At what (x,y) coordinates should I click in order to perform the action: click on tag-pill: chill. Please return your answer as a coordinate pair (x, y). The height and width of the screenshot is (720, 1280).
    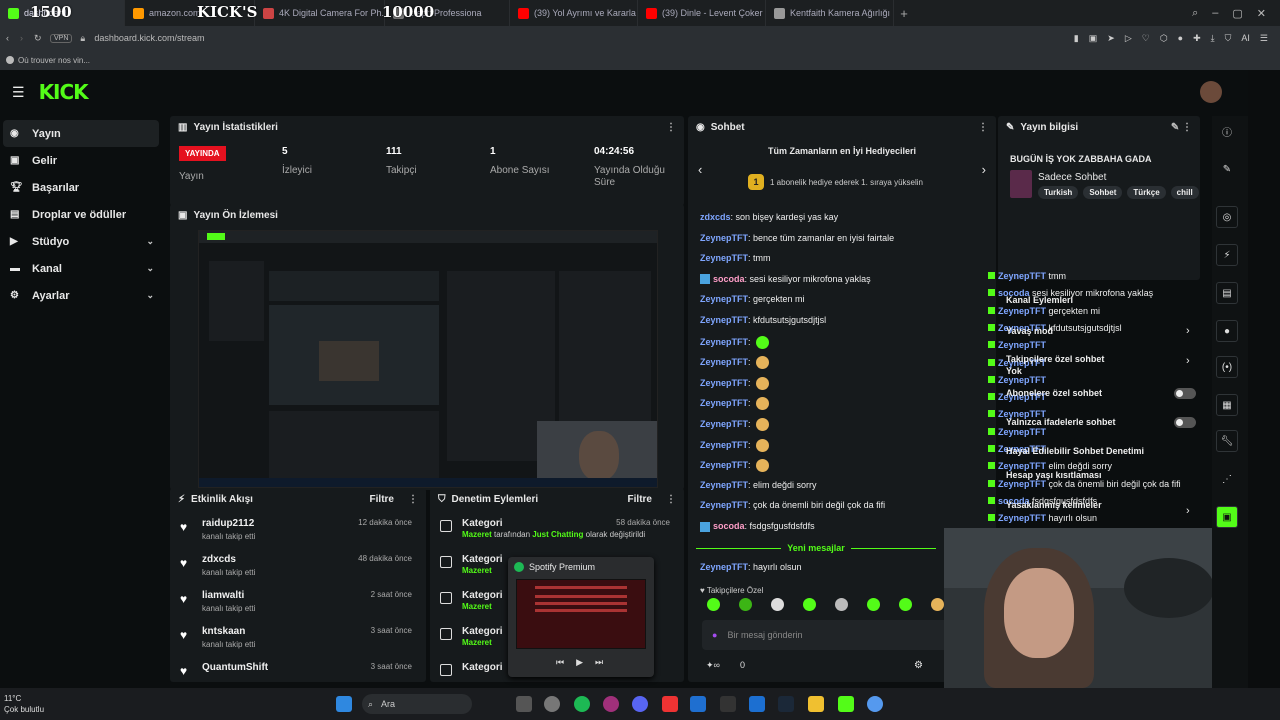
    Looking at the image, I should click on (1184, 192).